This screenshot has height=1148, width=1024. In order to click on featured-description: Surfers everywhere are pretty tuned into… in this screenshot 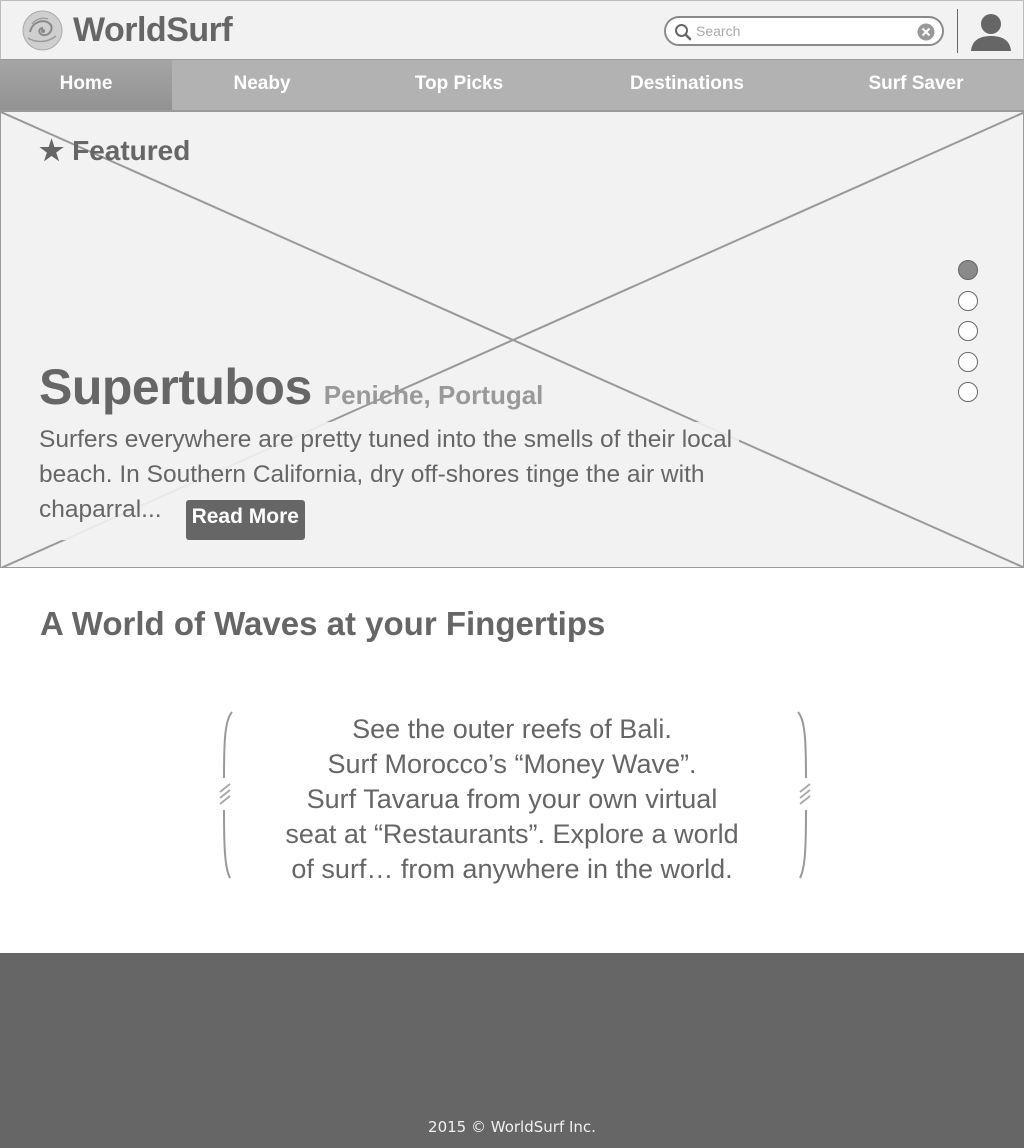, I will do `click(386, 474)`.